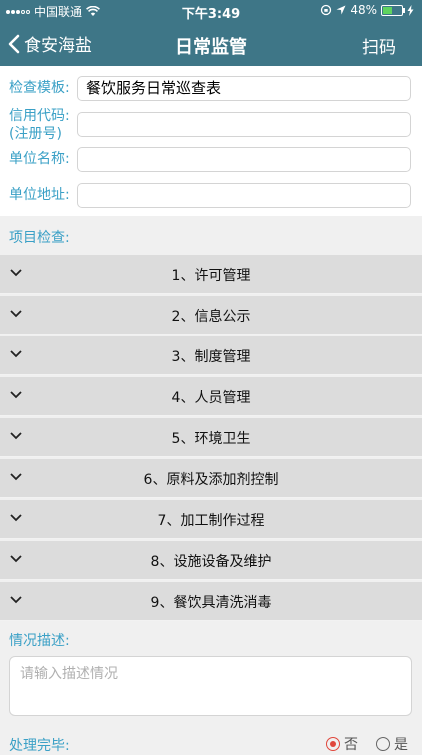  I want to click on radio-unselected-icon, so click(383, 744).